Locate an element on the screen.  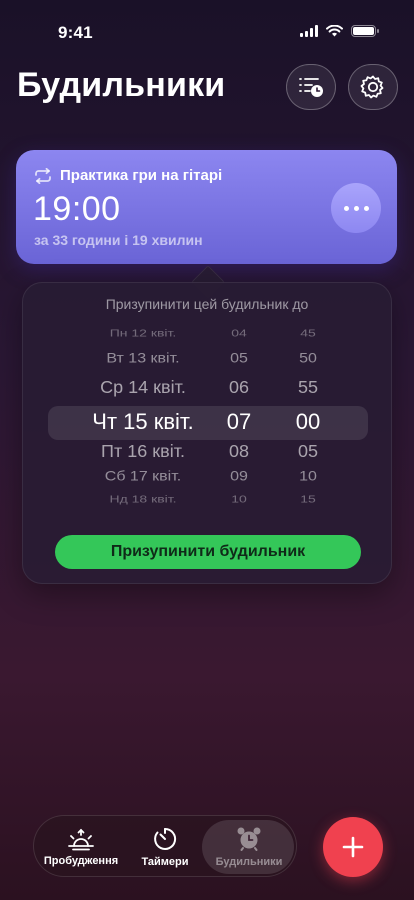
picker-minute-column: 404550550005101520 is located at coordinates (308, 413).